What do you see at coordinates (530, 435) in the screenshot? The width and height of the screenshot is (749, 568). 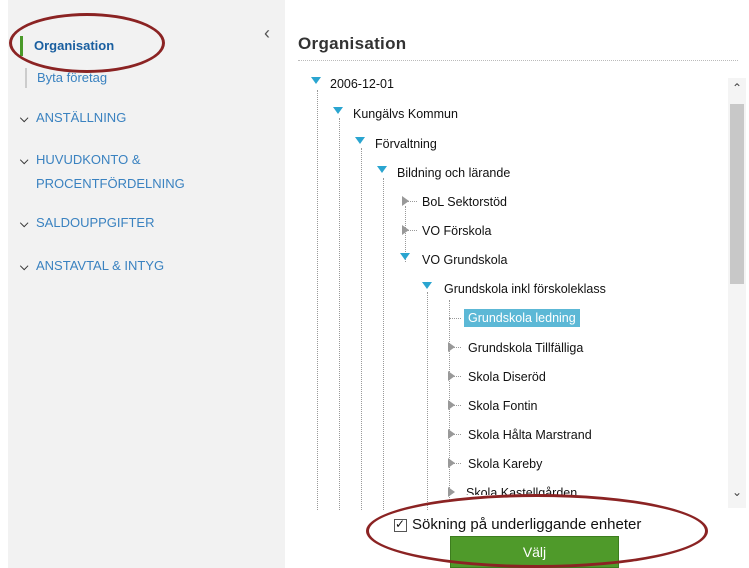 I see `tree-node: Skola Hålta Marstrand` at bounding box center [530, 435].